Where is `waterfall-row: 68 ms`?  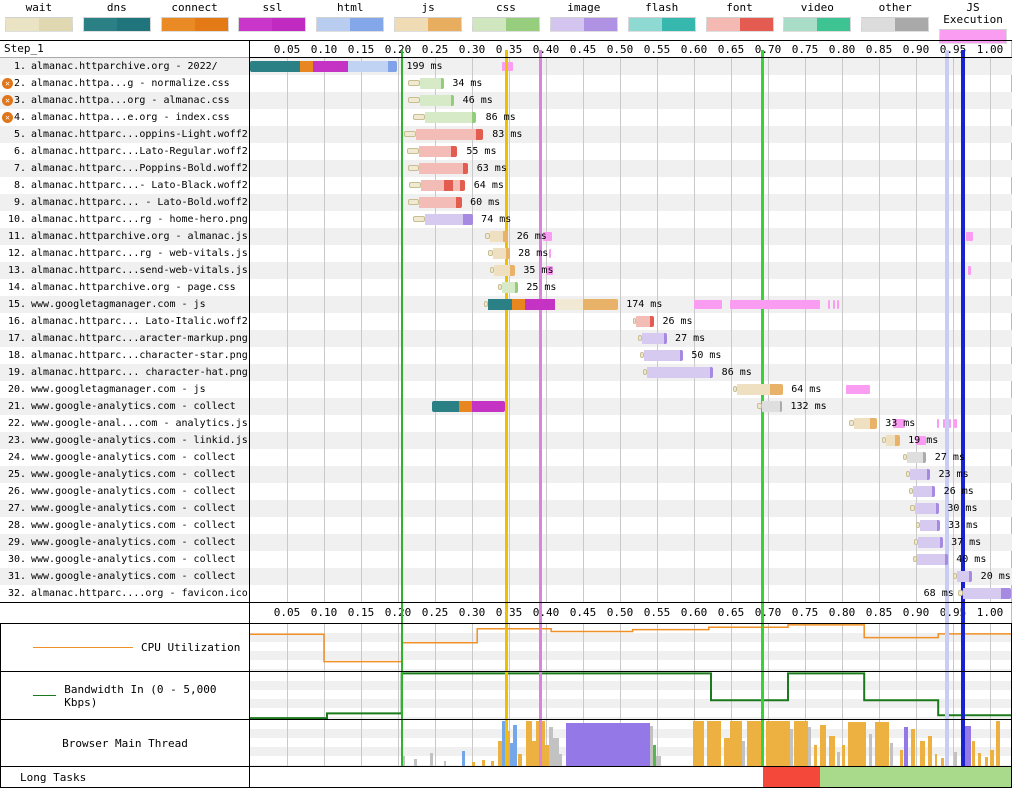 waterfall-row: 68 ms is located at coordinates (631, 593).